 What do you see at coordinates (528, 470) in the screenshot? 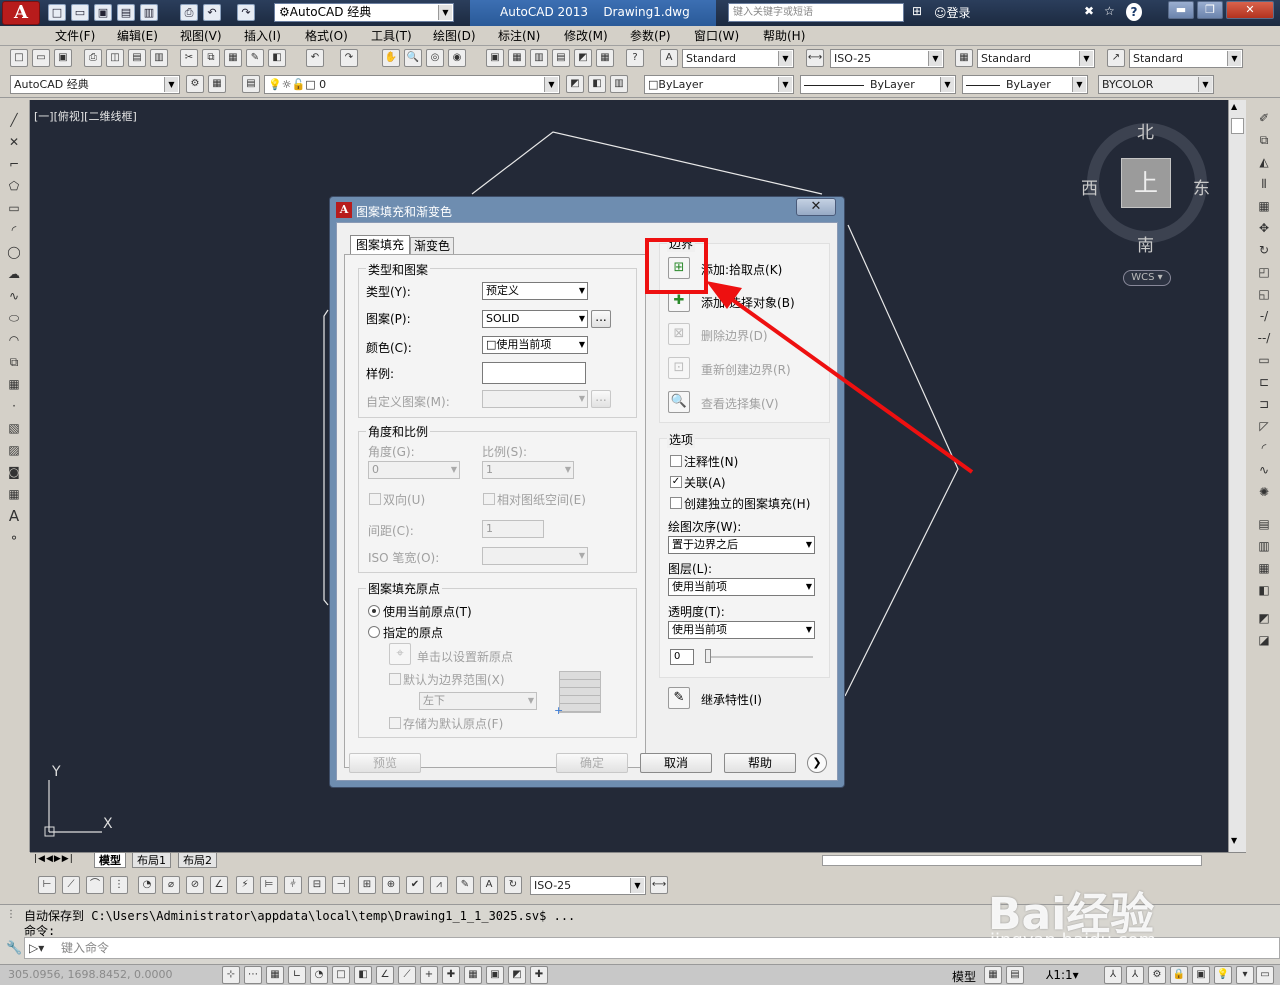
I see `scale-select: 1 ▼` at bounding box center [528, 470].